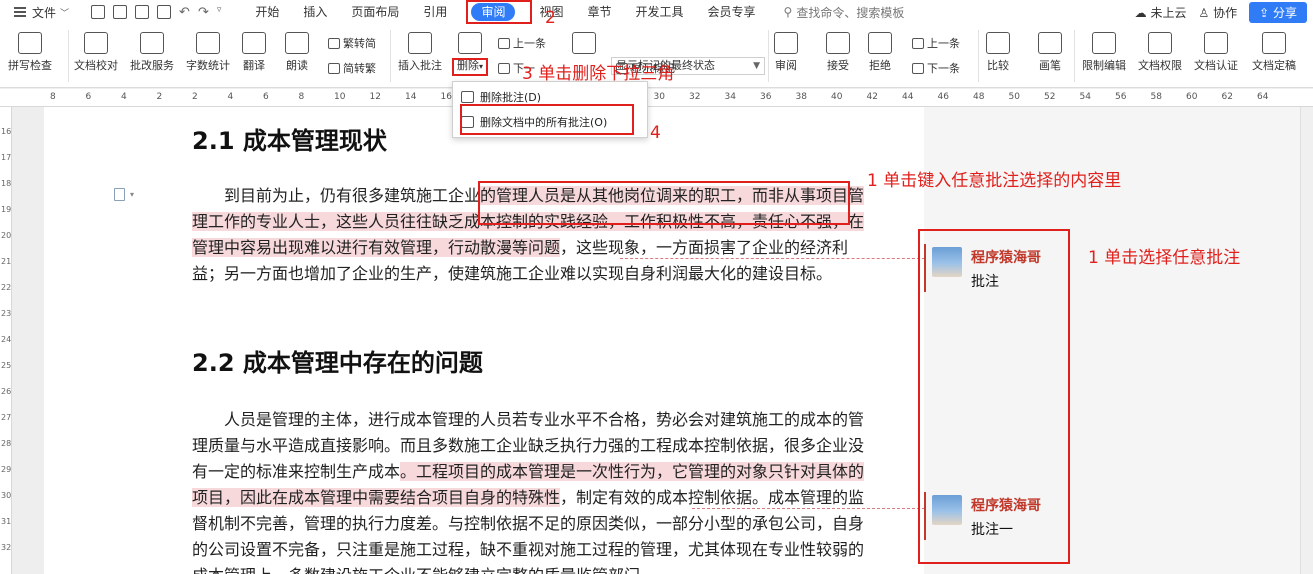  Describe the element at coordinates (1217, 12) in the screenshot. I see `collab-button: ♙ 协作` at that location.